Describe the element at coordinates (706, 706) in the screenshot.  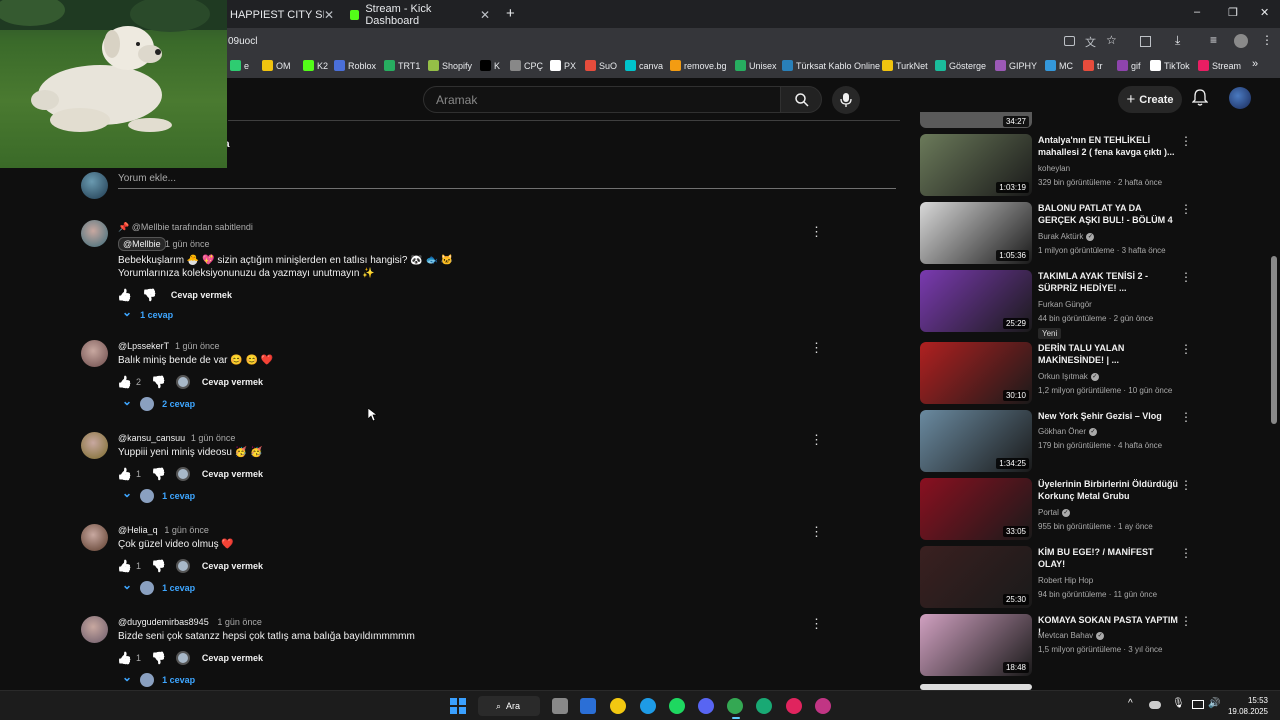
I see `discord-icon` at that location.